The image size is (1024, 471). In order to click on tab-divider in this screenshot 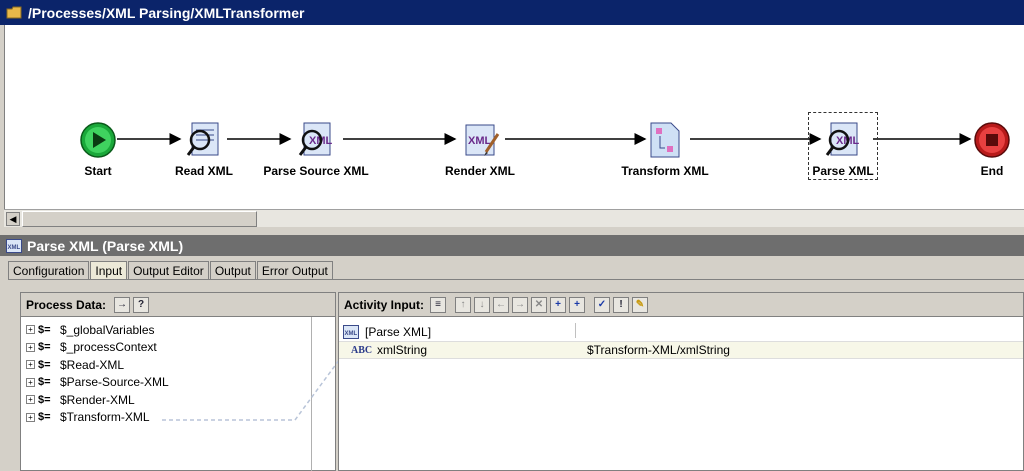, I will do `click(516, 279)`.